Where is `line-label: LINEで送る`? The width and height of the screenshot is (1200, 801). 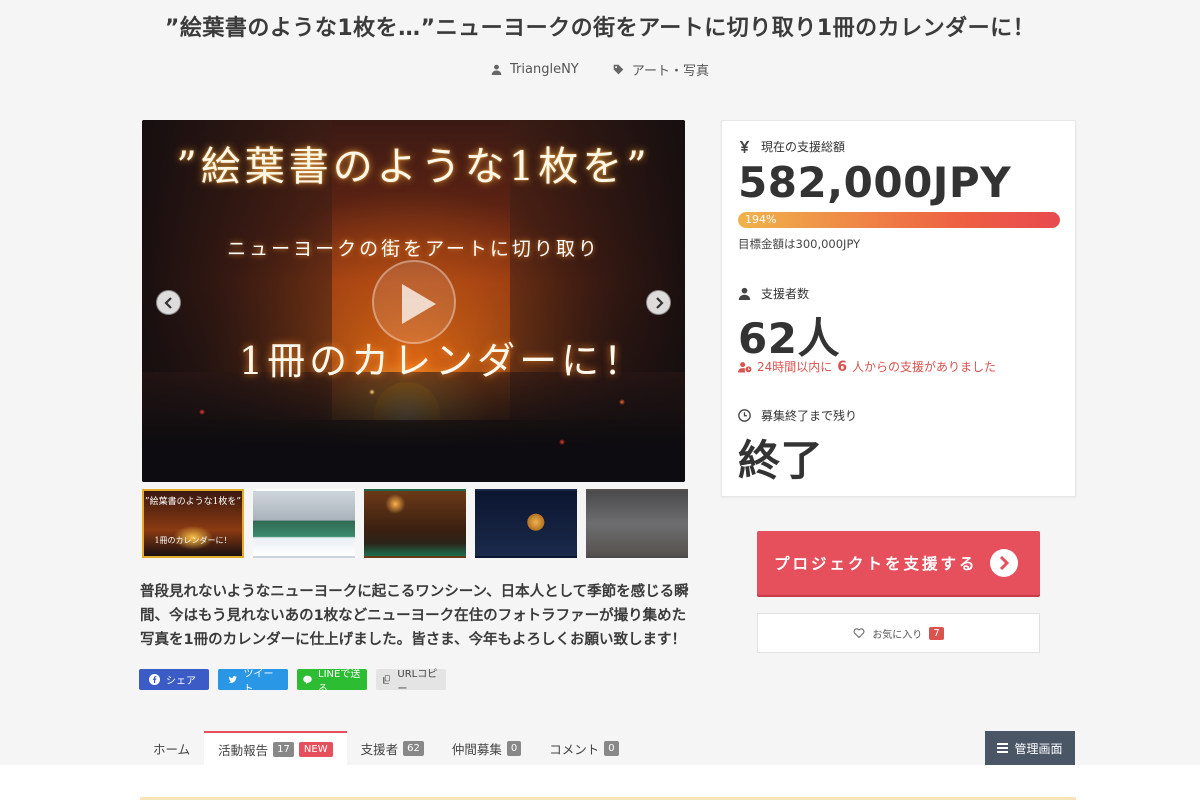
line-label: LINEで送る is located at coordinates (339, 681).